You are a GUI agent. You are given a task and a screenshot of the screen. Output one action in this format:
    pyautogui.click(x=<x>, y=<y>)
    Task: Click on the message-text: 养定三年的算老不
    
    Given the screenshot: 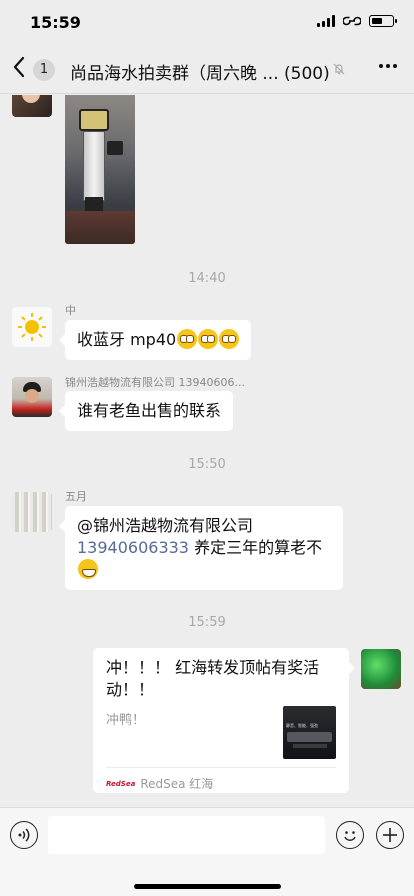 What is the action you would take?
    pyautogui.click(x=255, y=547)
    